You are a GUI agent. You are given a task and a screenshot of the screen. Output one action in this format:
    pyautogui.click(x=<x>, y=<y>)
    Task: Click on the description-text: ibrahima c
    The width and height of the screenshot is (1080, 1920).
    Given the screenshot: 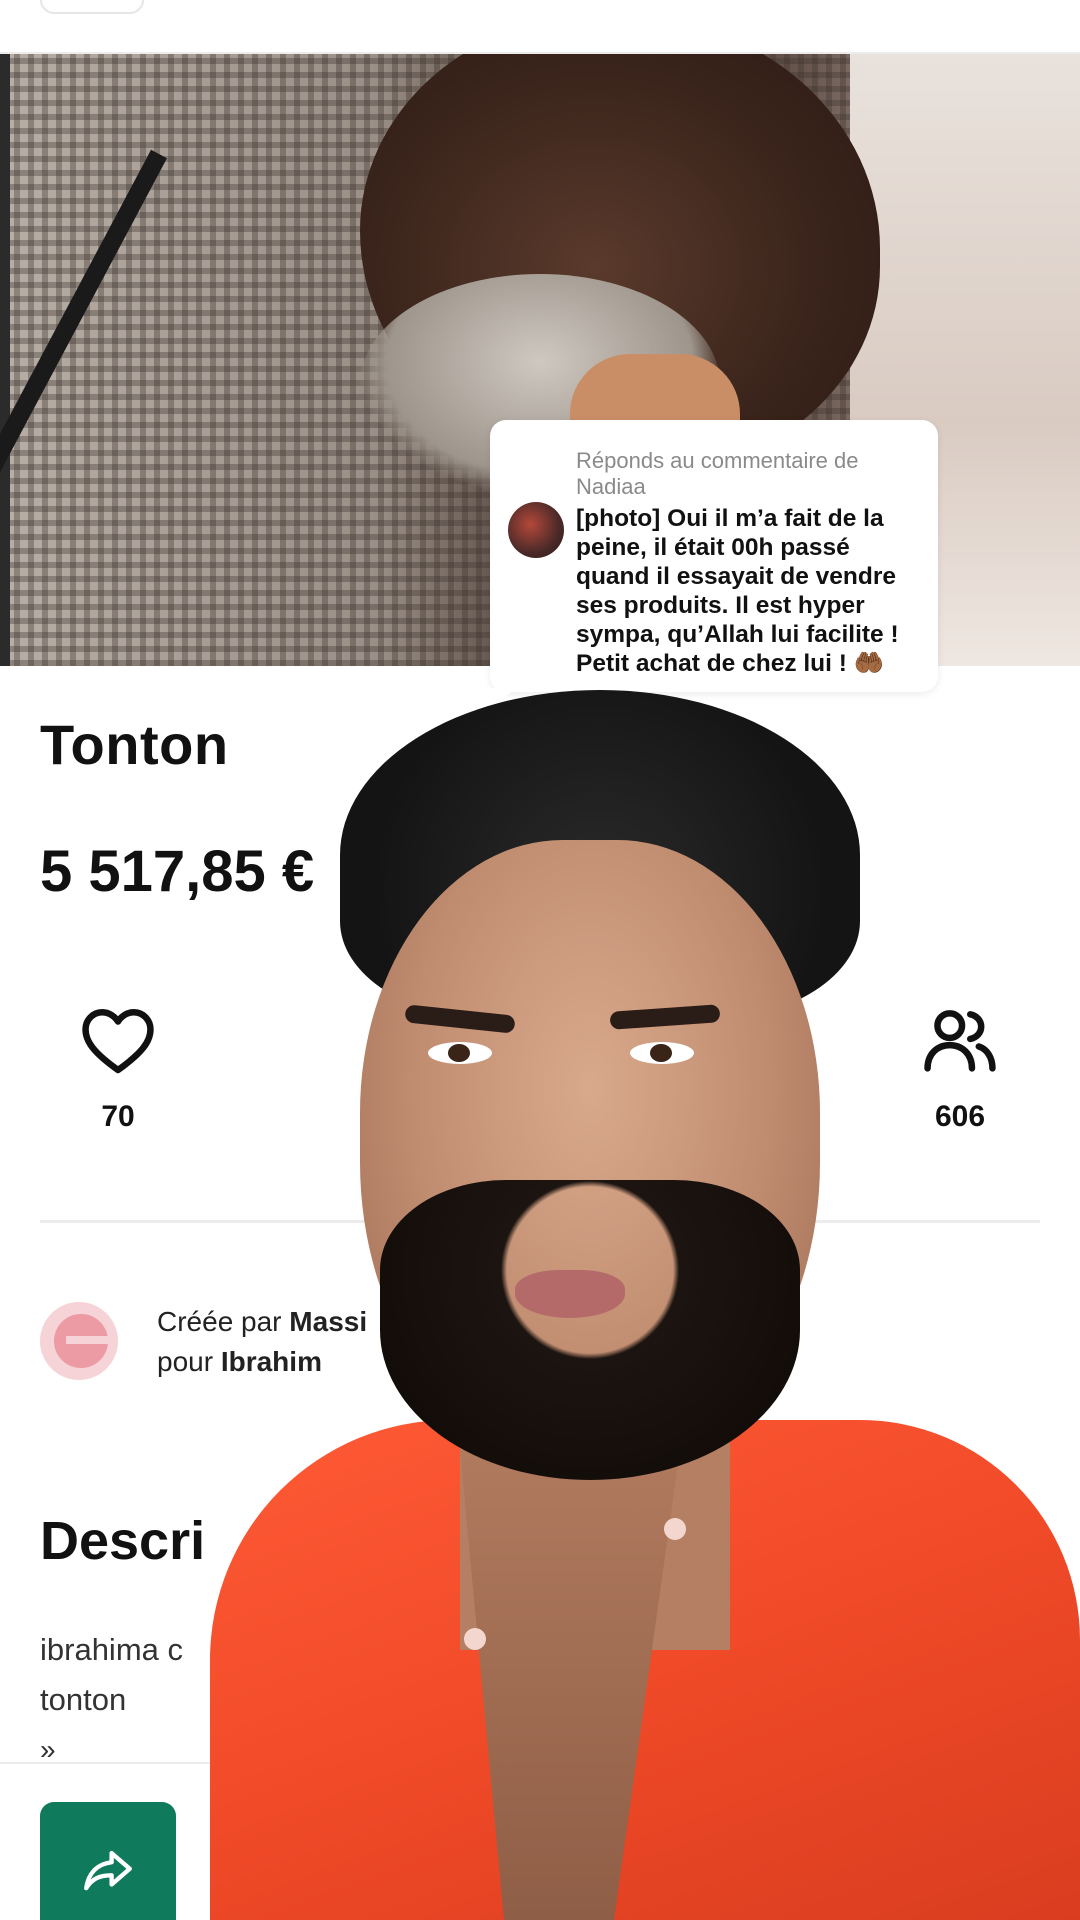 What is the action you would take?
    pyautogui.click(x=111, y=1649)
    